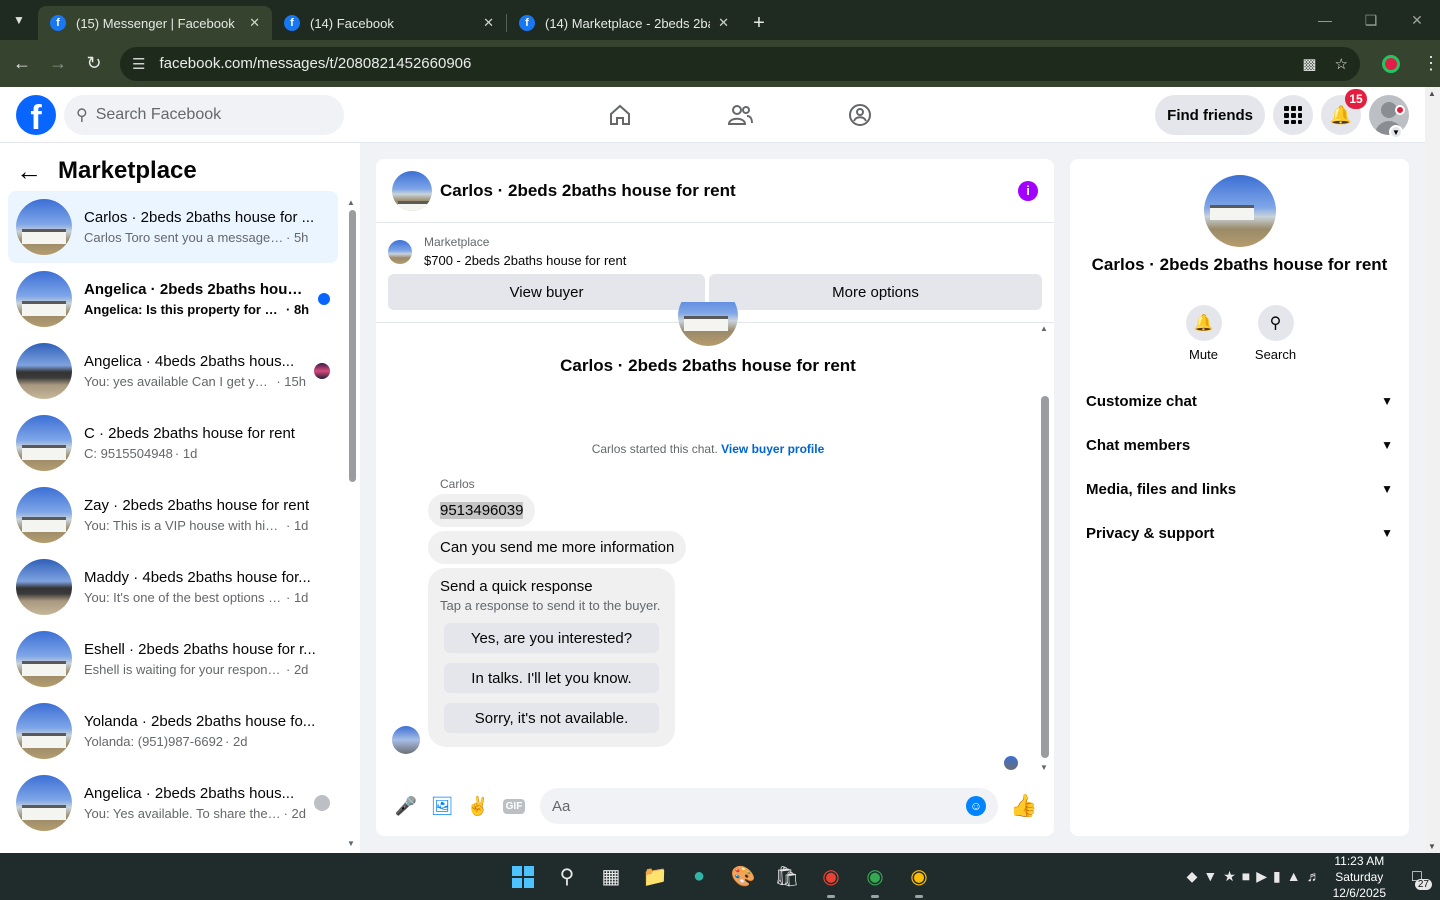 The width and height of the screenshot is (1440, 900). What do you see at coordinates (743, 877) in the screenshot?
I see `paint-icon: 🎨` at bounding box center [743, 877].